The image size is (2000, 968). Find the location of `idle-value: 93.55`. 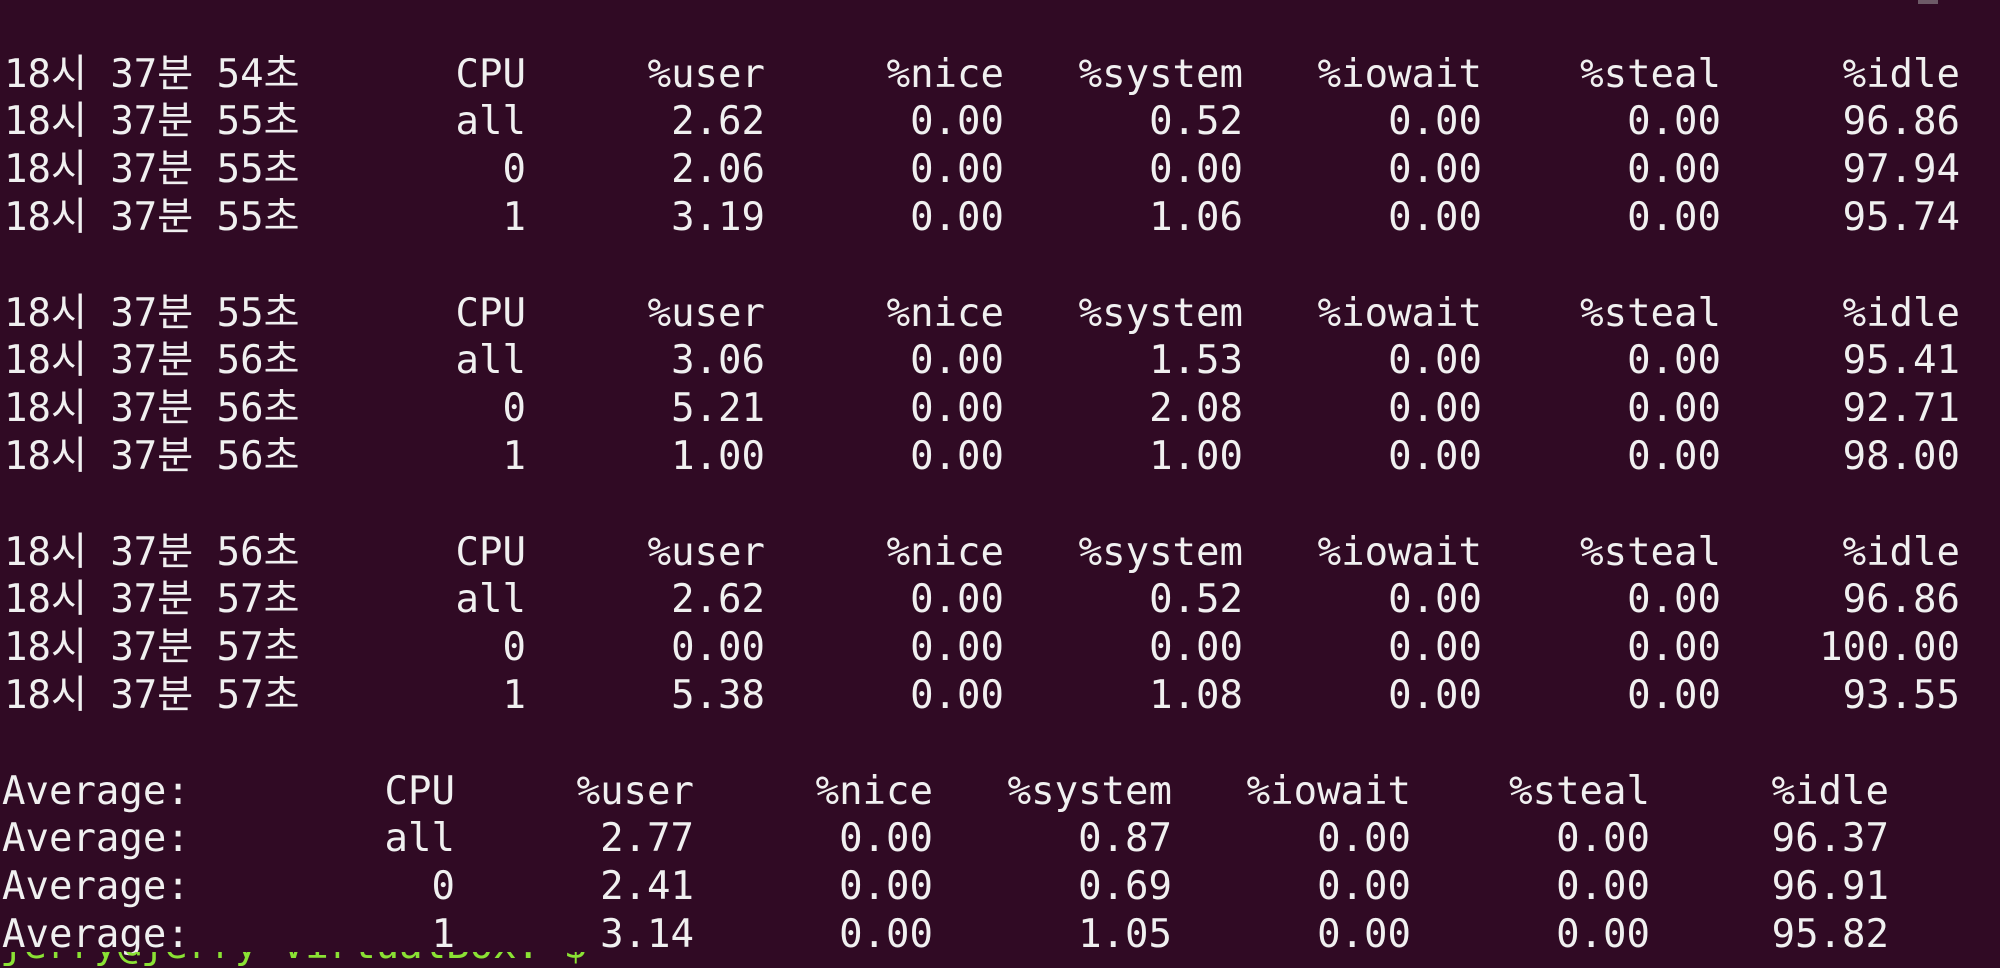

idle-value: 93.55 is located at coordinates (1901, 695).